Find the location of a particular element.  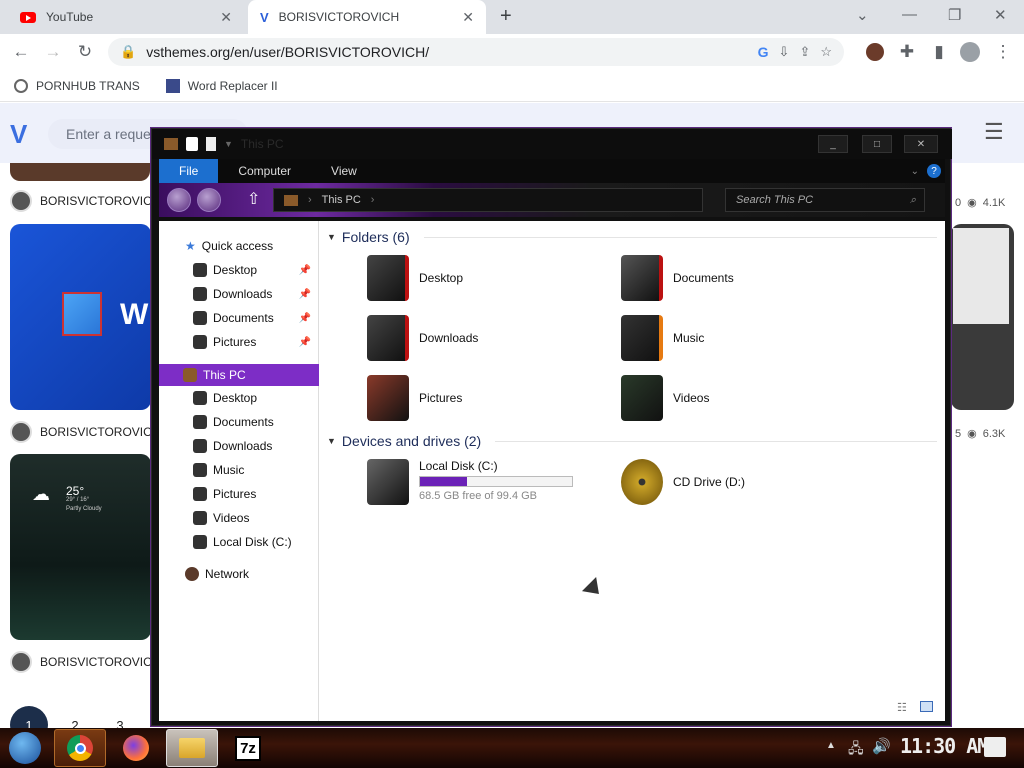

tab-file: File is located at coordinates (189, 171).